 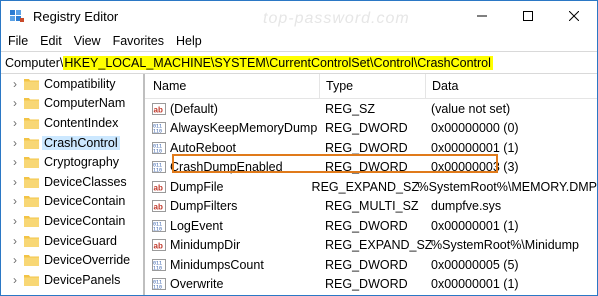 I want to click on tree-item-label: Compatibility, so click(x=80, y=83).